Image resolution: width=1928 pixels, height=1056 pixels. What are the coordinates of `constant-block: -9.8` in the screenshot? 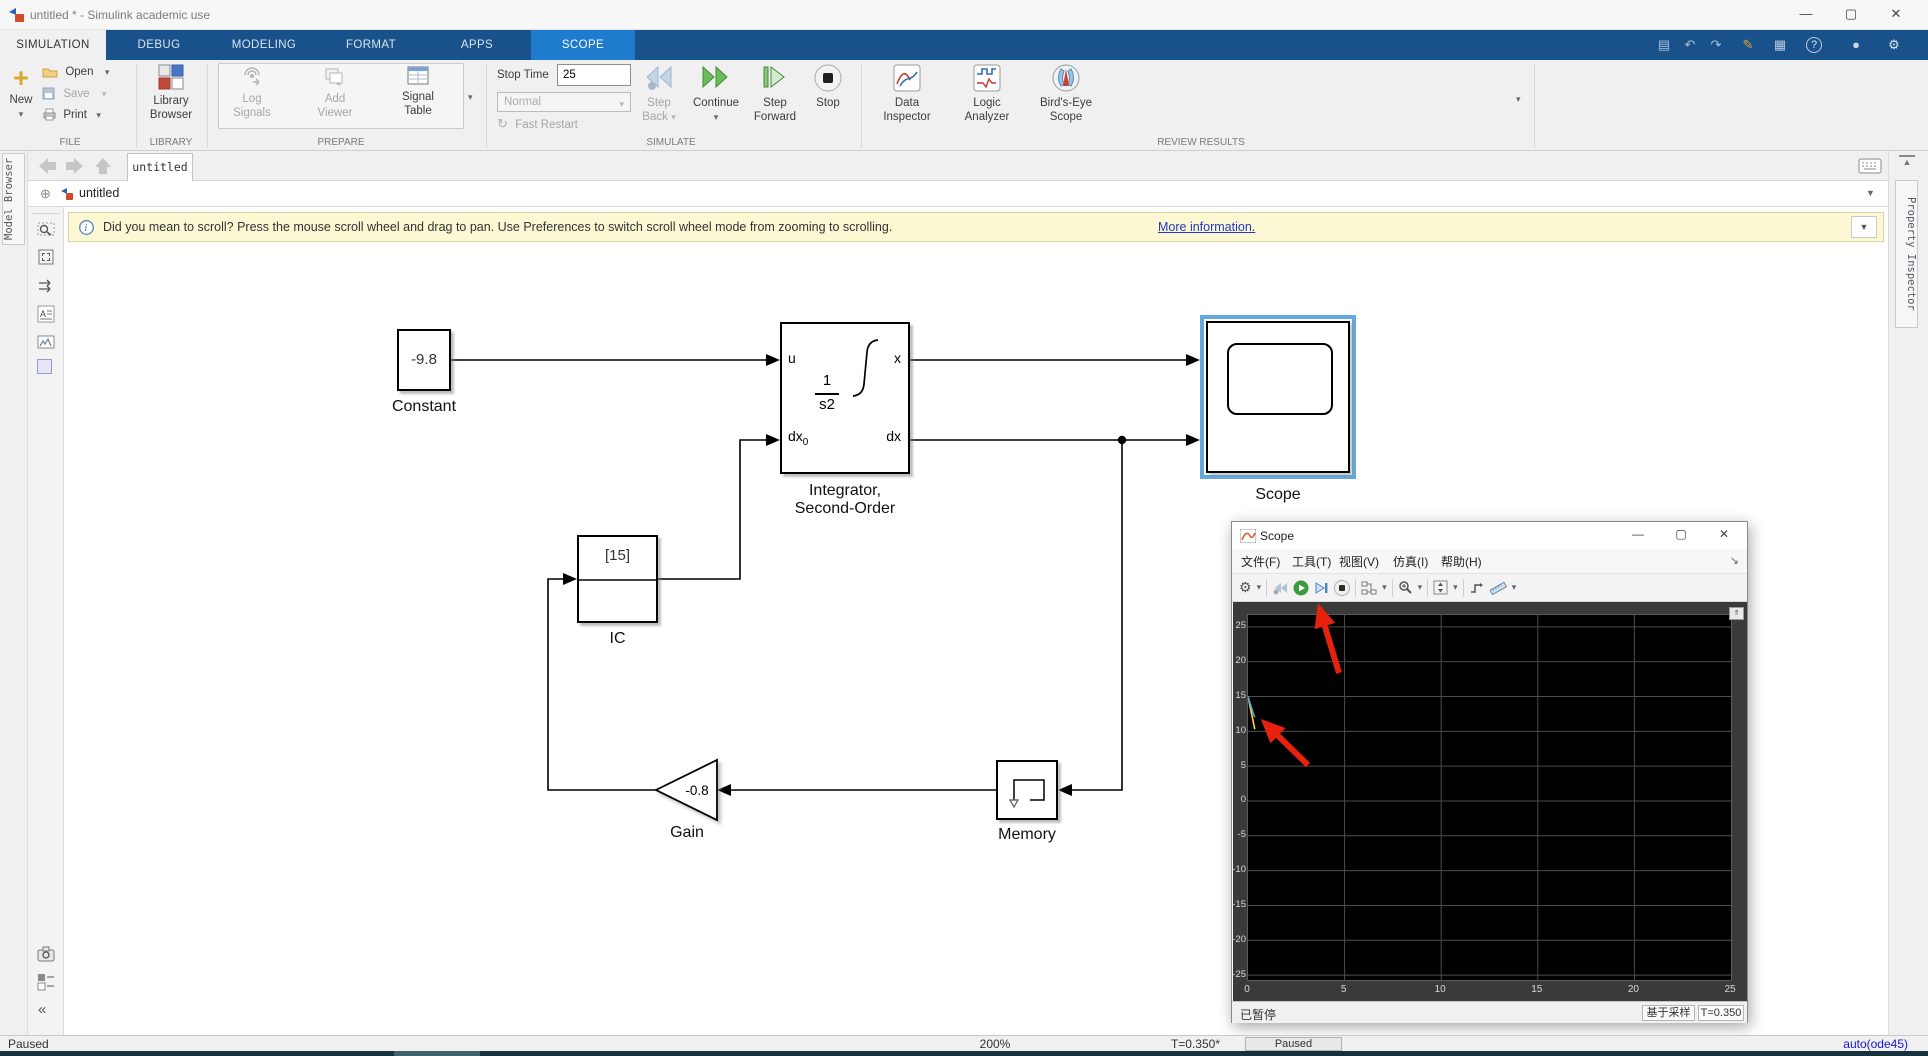 It's located at (424, 360).